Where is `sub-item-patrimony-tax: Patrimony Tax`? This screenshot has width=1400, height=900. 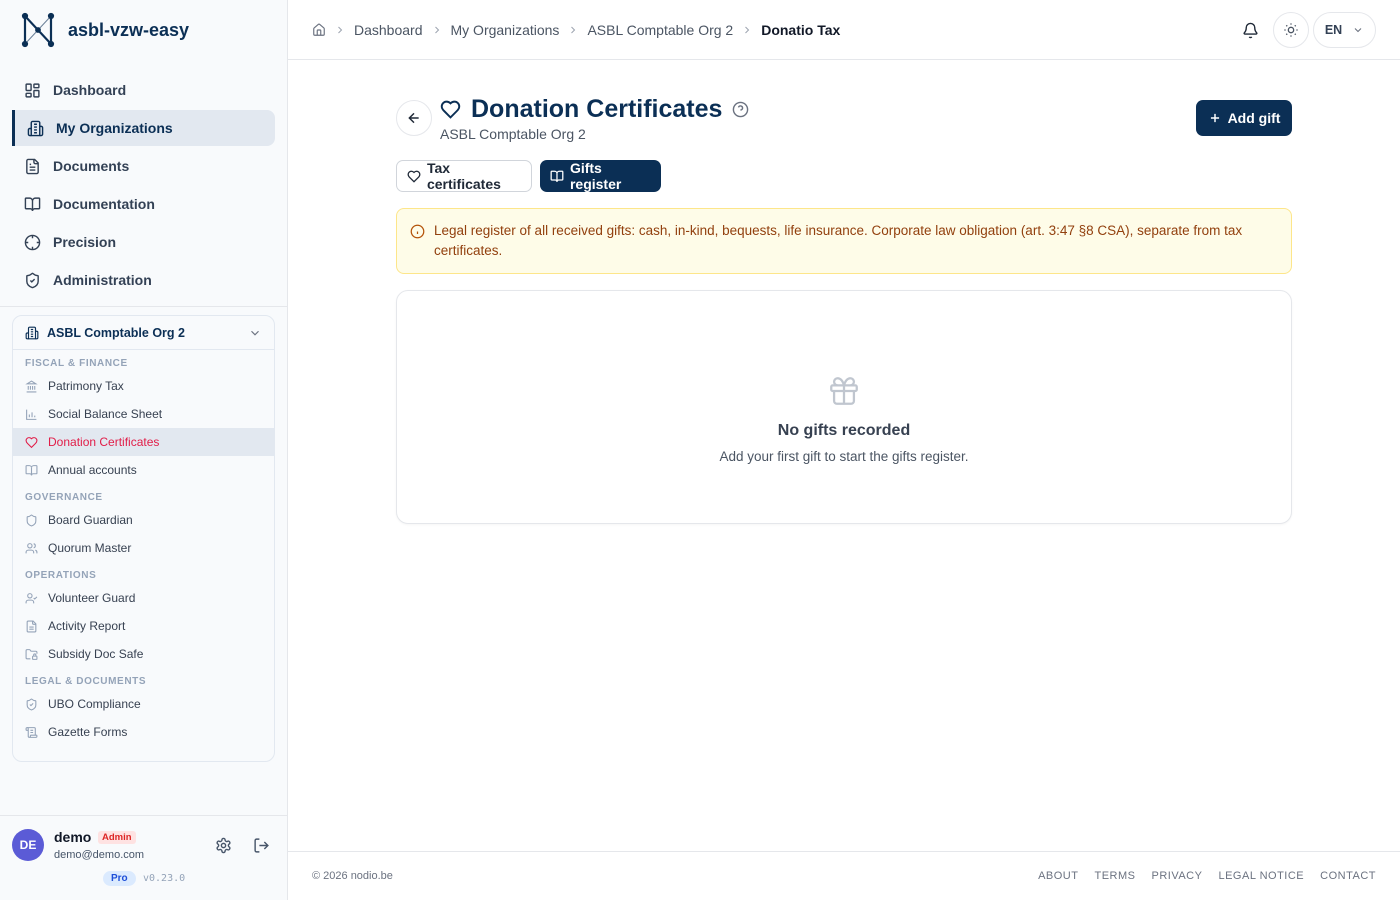
sub-item-patrimony-tax: Patrimony Tax is located at coordinates (143, 386).